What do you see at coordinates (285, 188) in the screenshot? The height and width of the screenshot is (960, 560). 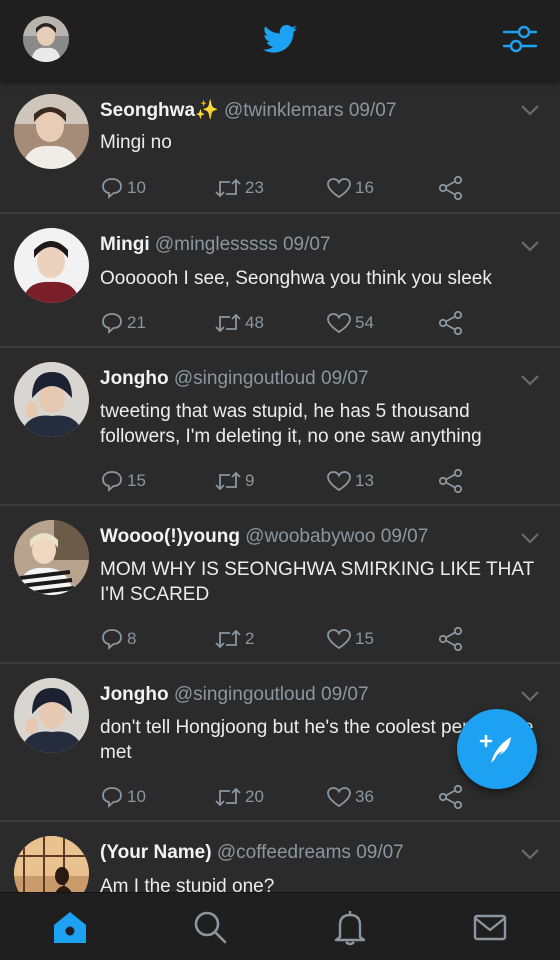 I see `tweet-actions: 10 23 16` at bounding box center [285, 188].